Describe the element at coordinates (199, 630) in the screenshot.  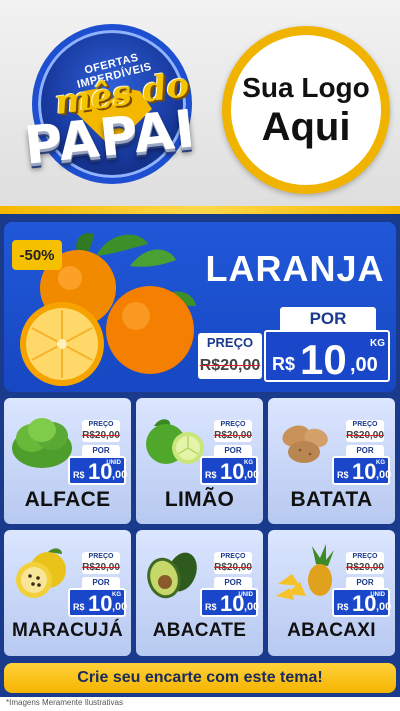
I see `product-name: ABACATE` at that location.